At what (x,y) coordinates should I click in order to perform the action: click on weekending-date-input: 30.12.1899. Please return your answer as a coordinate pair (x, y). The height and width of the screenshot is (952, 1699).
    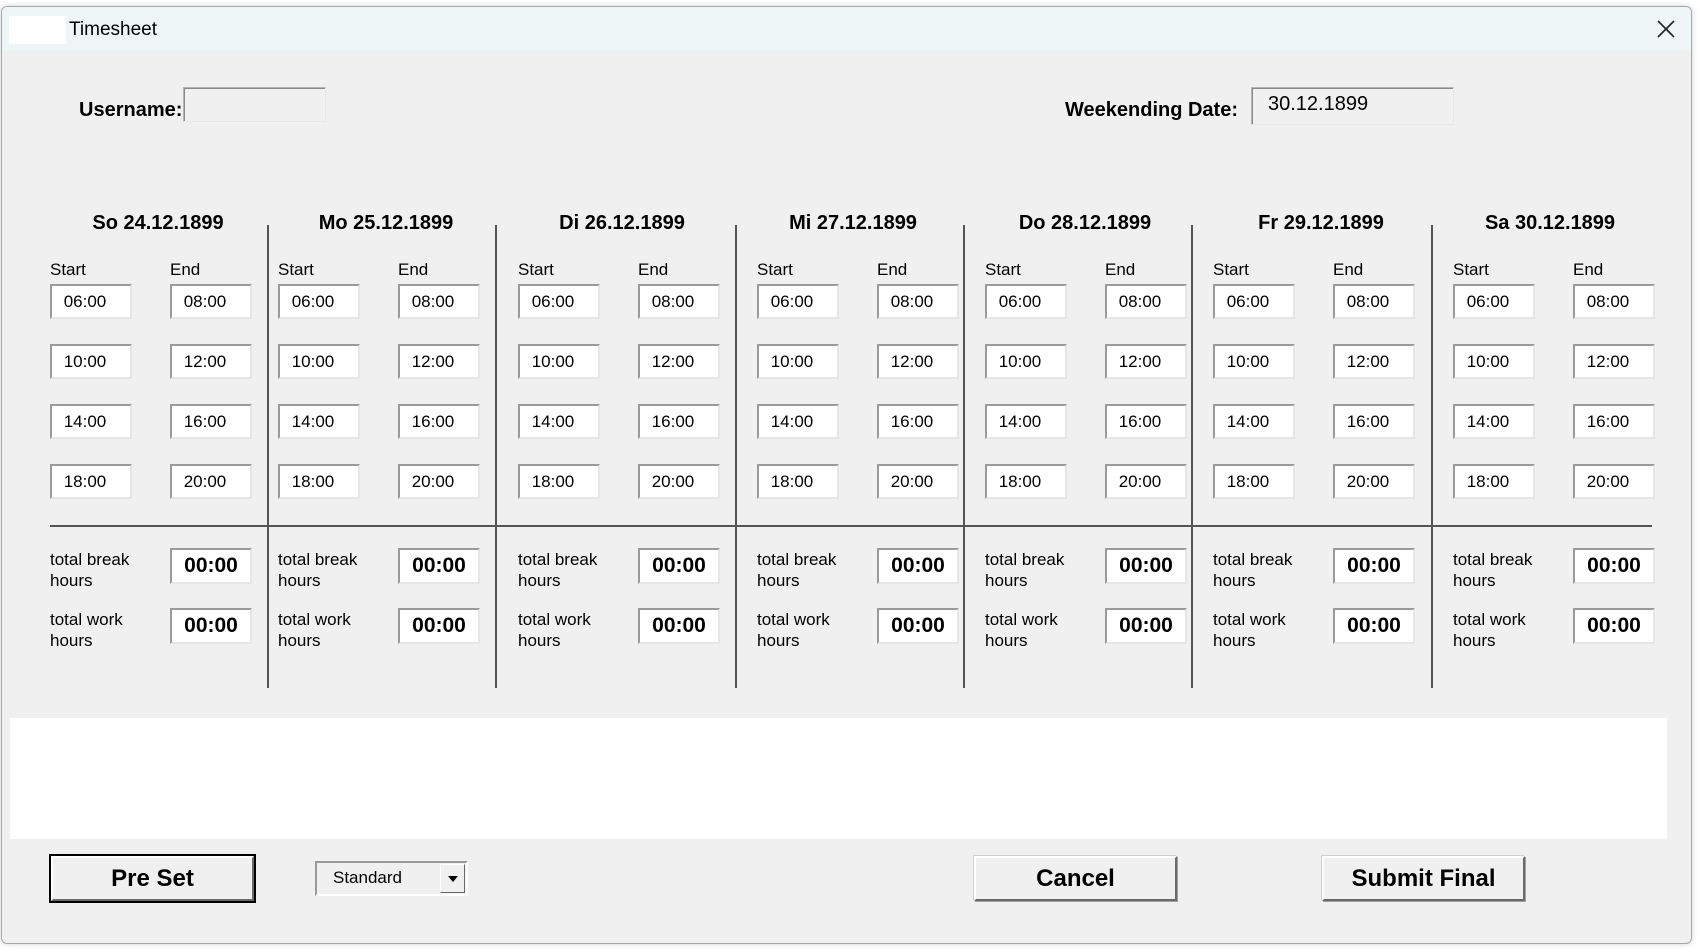
    Looking at the image, I should click on (1352, 106).